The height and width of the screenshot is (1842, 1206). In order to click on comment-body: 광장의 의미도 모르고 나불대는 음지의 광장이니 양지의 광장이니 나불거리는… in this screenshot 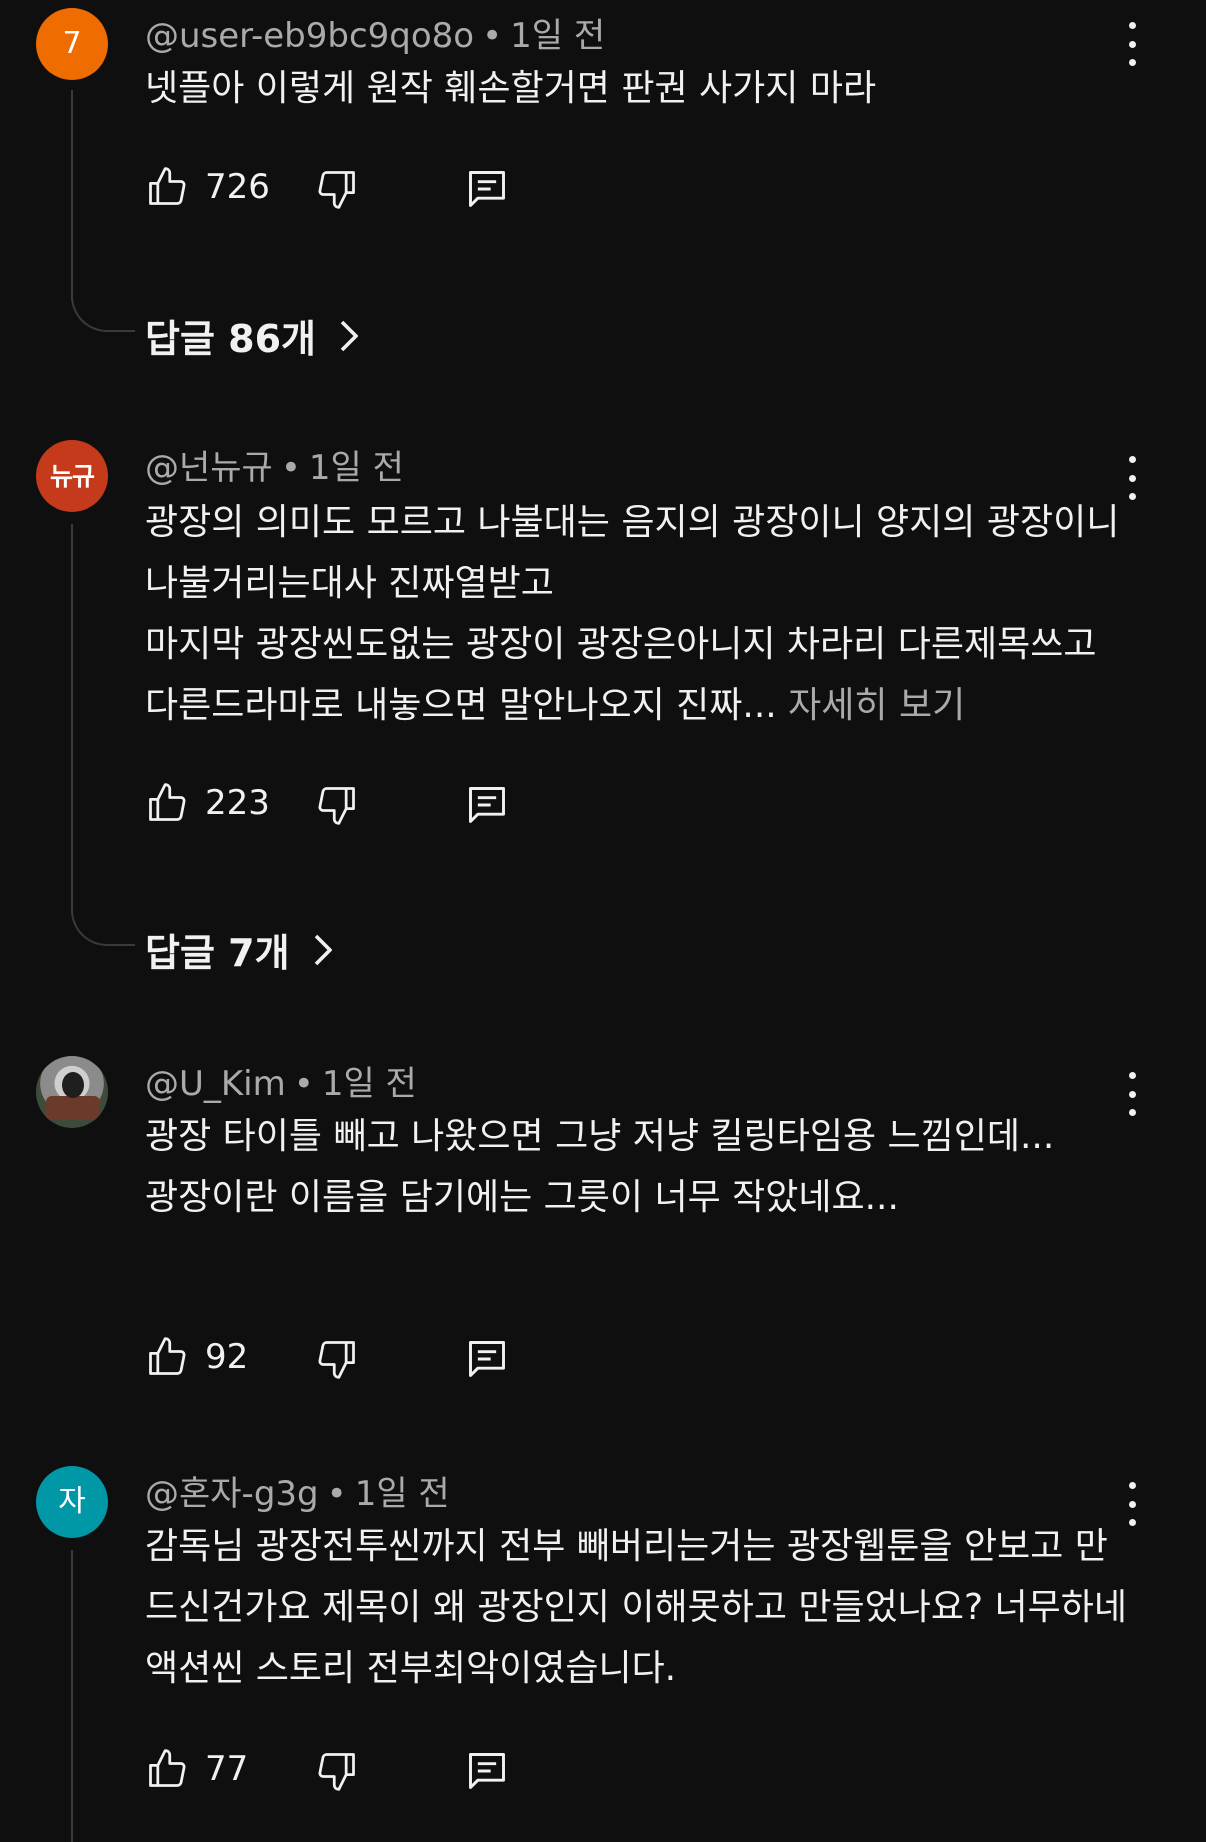, I will do `click(632, 614)`.